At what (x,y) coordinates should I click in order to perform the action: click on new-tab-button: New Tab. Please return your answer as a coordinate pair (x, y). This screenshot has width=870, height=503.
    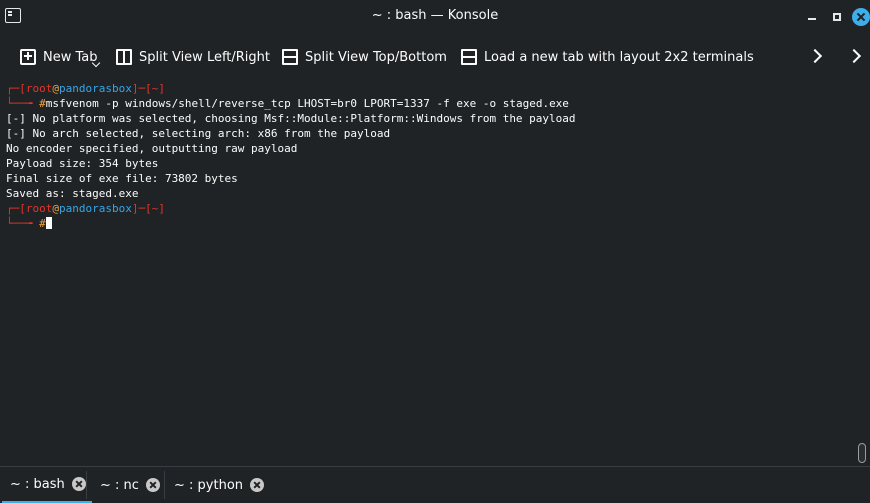
    Looking at the image, I should click on (59, 57).